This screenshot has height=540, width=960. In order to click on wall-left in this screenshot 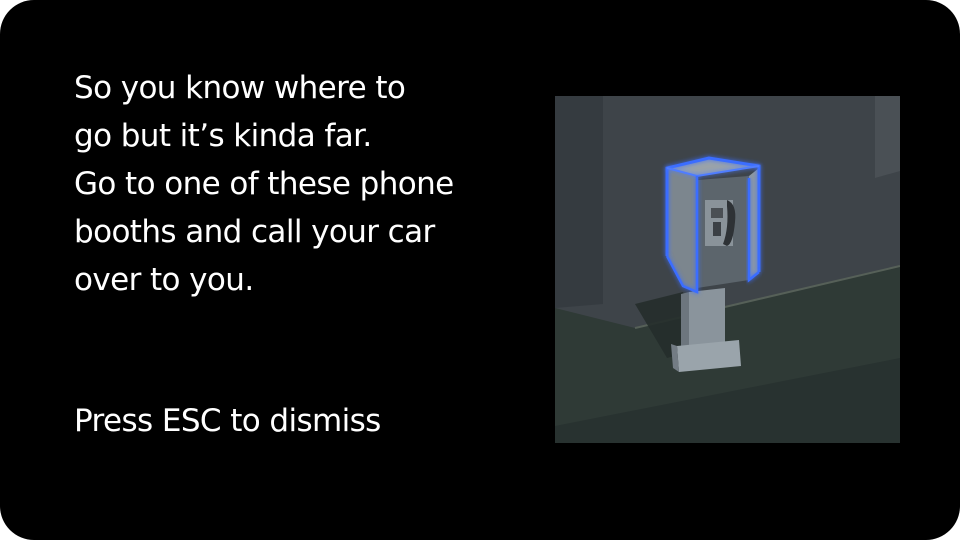, I will do `click(579, 202)`.